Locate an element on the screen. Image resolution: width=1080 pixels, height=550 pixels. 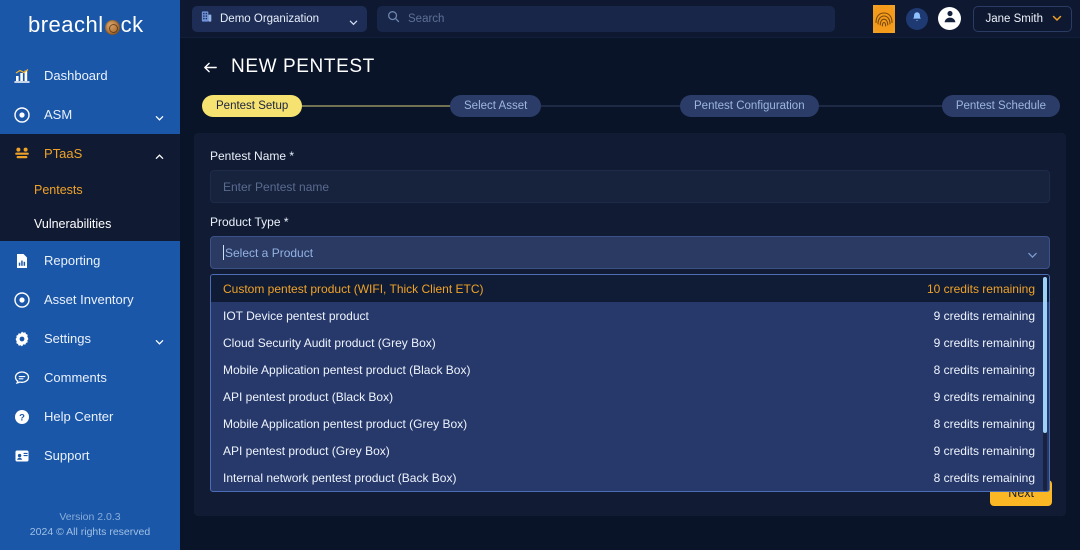
fingerprint-scan-icon is located at coordinates (884, 19).